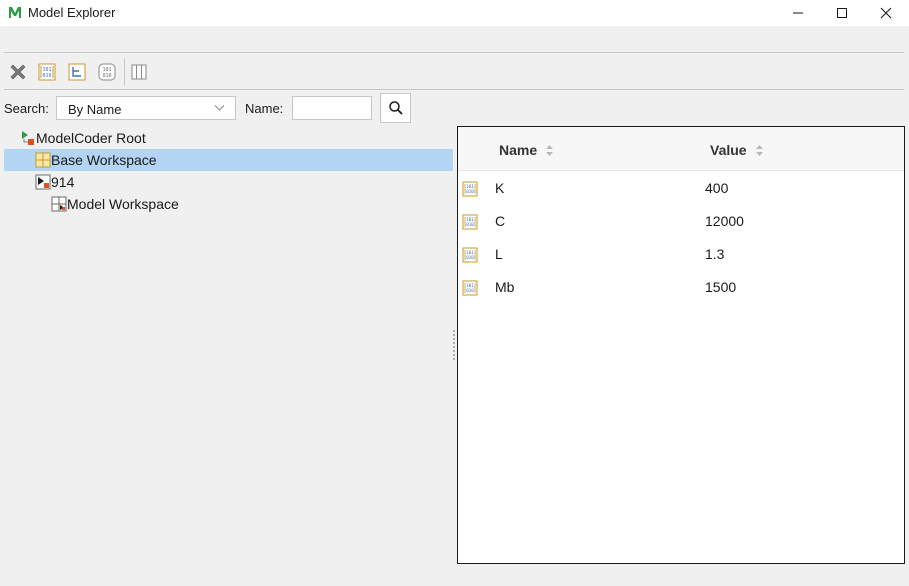 The image size is (909, 586). What do you see at coordinates (123, 204) in the screenshot?
I see `tree-item-label: Model Workspace` at bounding box center [123, 204].